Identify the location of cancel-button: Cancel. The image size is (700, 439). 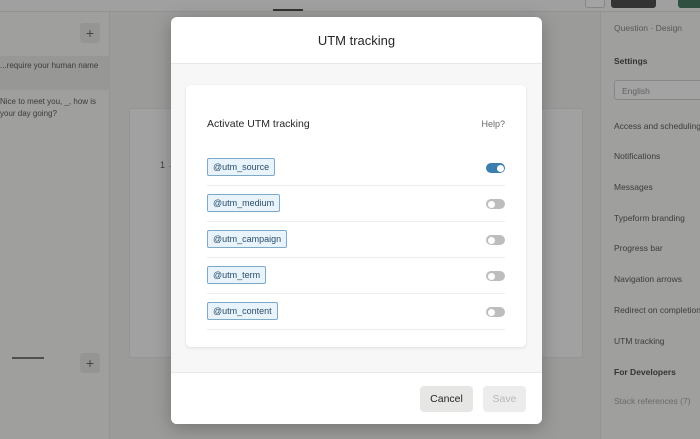
(446, 399).